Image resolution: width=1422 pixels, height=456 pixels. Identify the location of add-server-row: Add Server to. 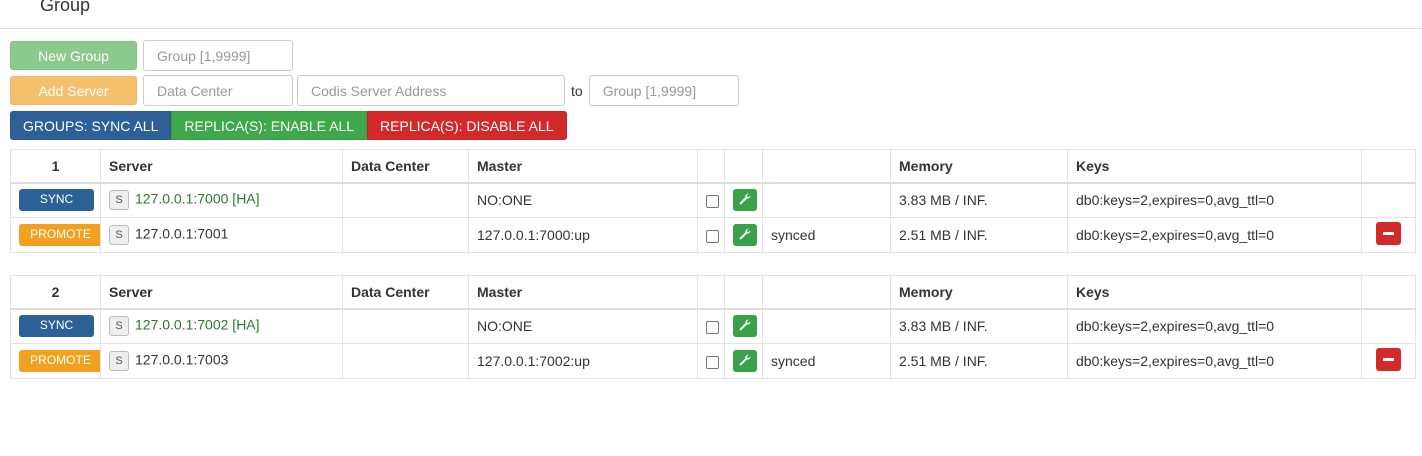
(374, 90).